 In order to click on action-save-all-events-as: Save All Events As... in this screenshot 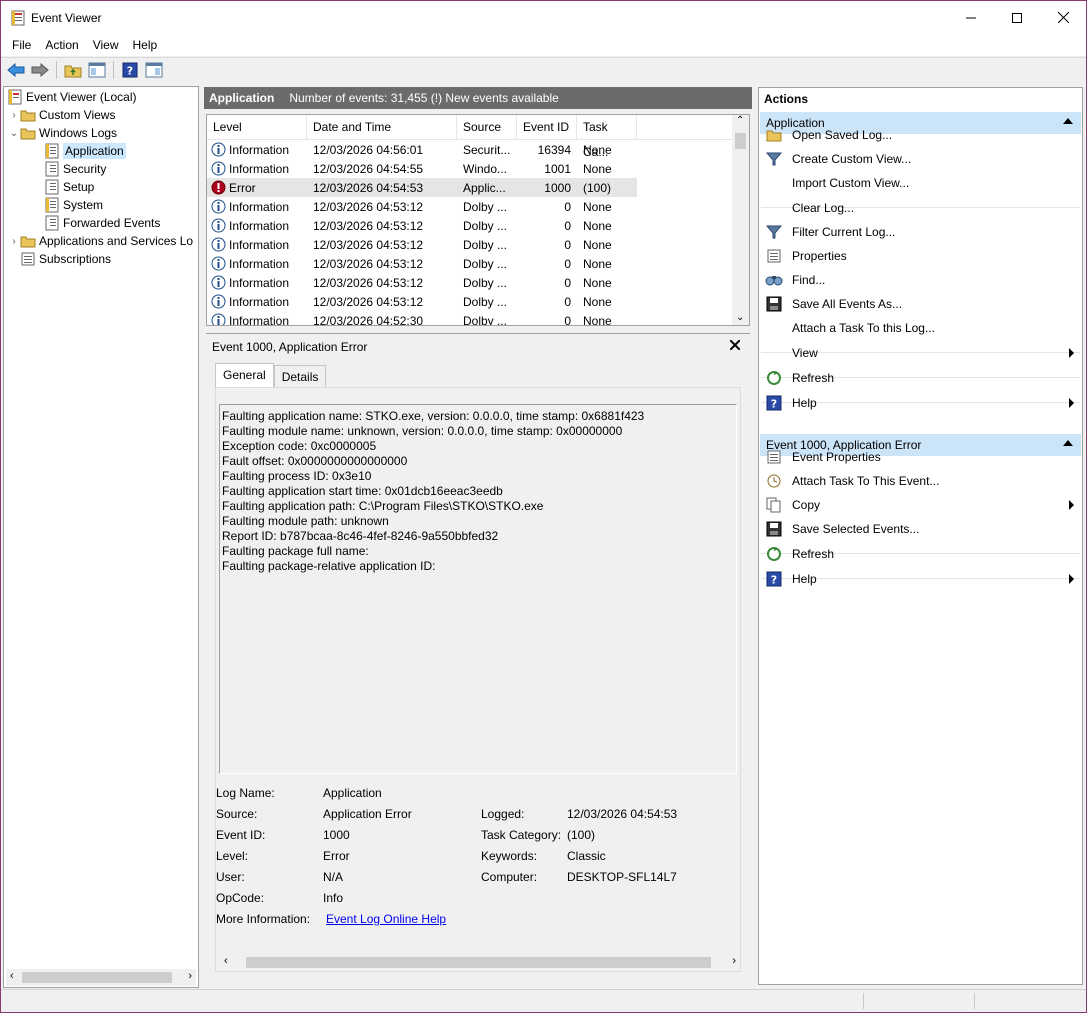, I will do `click(920, 304)`.